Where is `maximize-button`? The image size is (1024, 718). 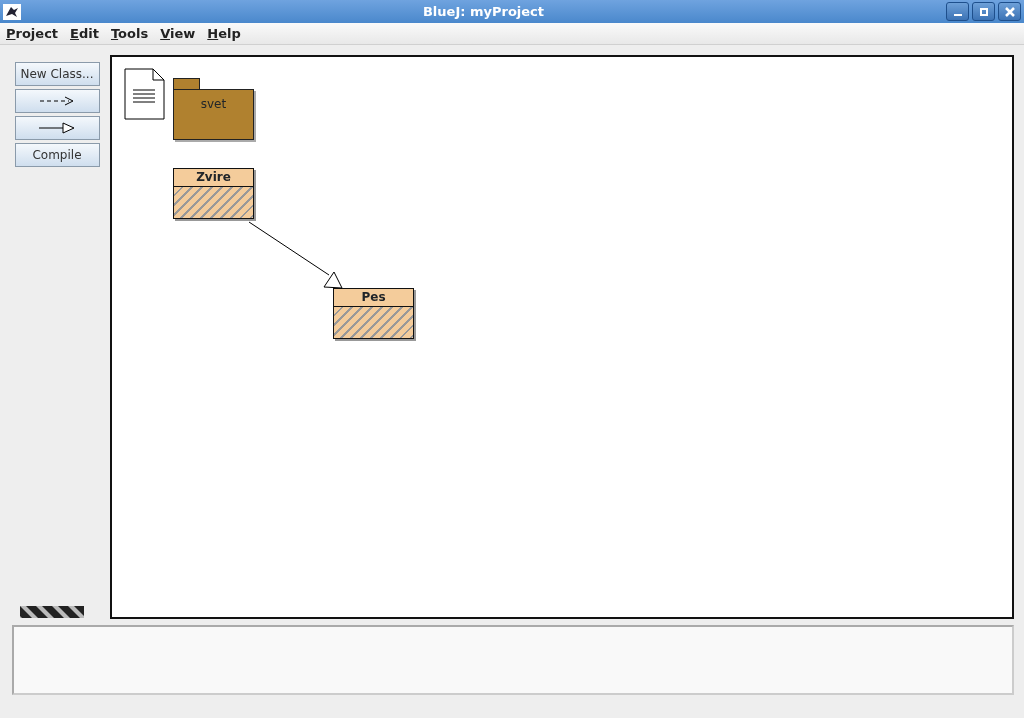
maximize-button is located at coordinates (983, 11).